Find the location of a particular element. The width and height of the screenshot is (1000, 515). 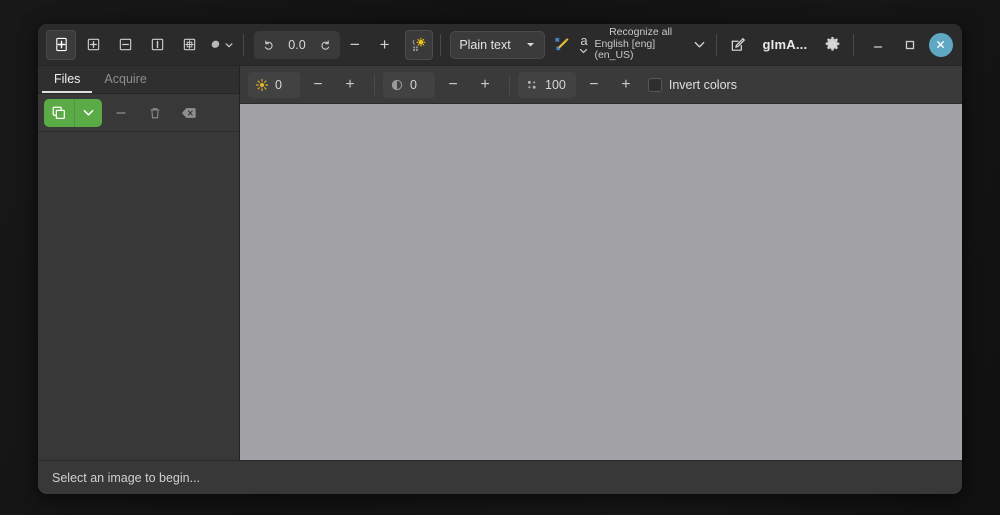

contrast-value: 0 is located at coordinates (413, 84).